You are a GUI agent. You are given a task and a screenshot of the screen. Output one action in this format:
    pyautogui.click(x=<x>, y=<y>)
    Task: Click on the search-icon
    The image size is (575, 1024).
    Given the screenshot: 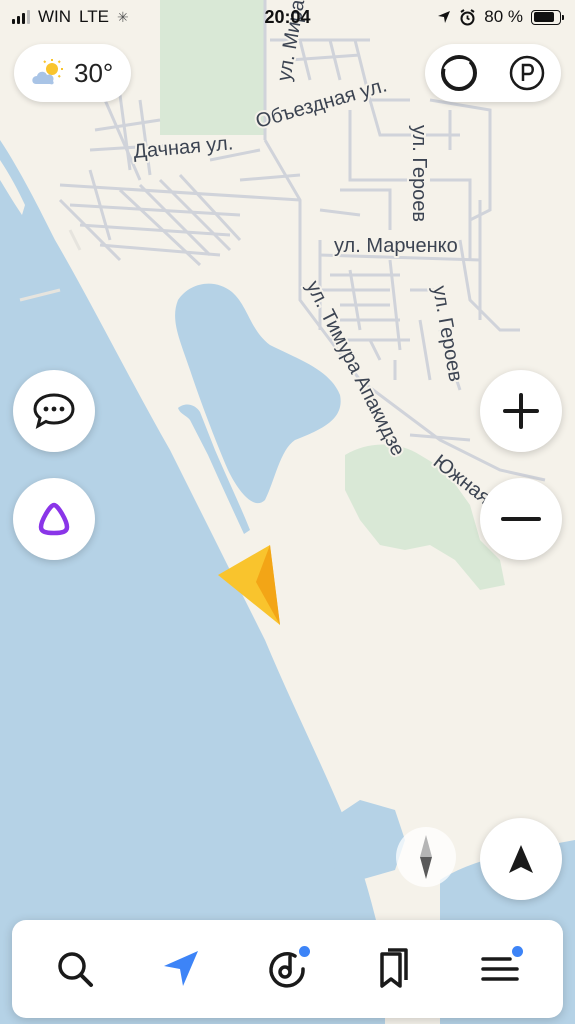 What is the action you would take?
    pyautogui.click(x=76, y=969)
    